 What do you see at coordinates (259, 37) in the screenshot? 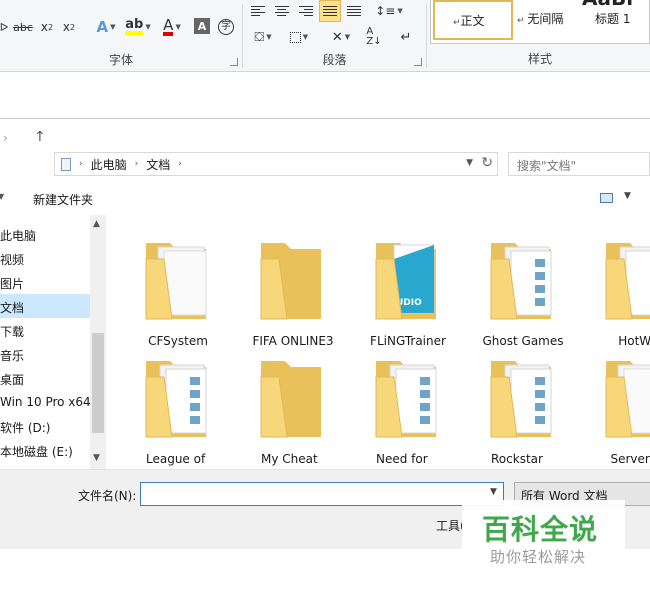
I see `paint-bucket-icon: ⛋` at bounding box center [259, 37].